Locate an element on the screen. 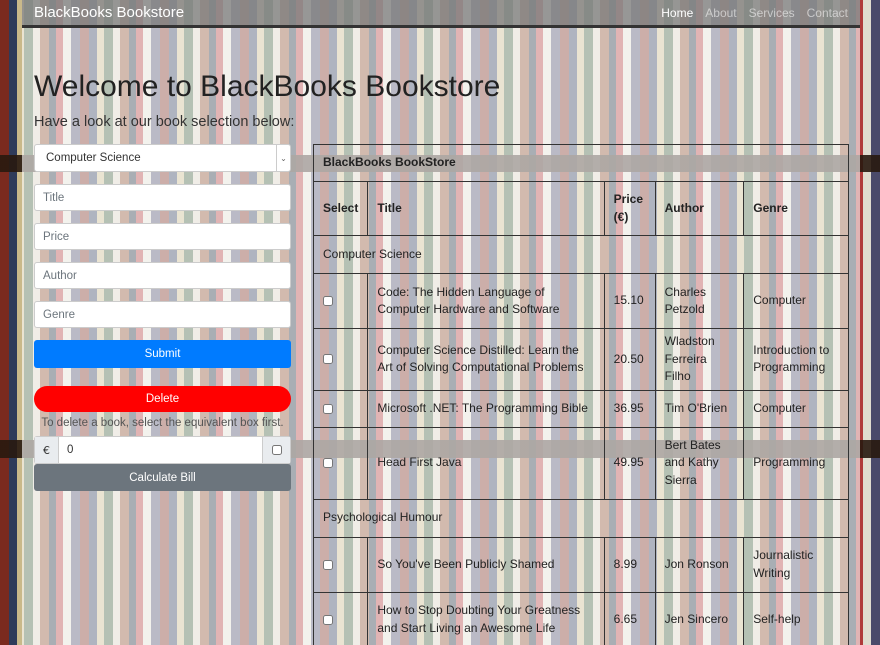 This screenshot has height=645, width=880. book-genre: Programming is located at coordinates (796, 463).